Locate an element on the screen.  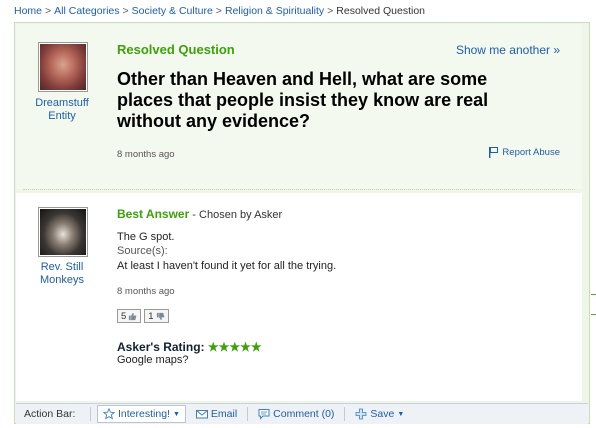
breadcrumb-all-categories: All Categories is located at coordinates (86, 11).